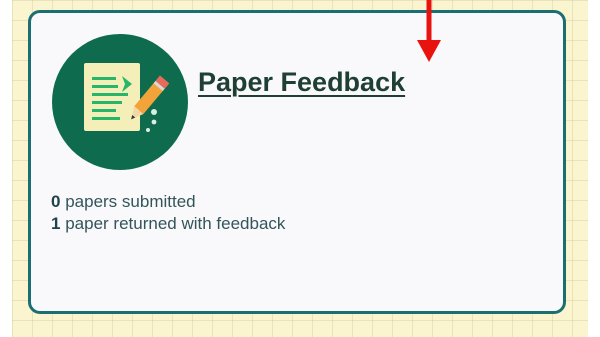  Describe the element at coordinates (120, 102) in the screenshot. I see `paper-pencil-icon` at that location.